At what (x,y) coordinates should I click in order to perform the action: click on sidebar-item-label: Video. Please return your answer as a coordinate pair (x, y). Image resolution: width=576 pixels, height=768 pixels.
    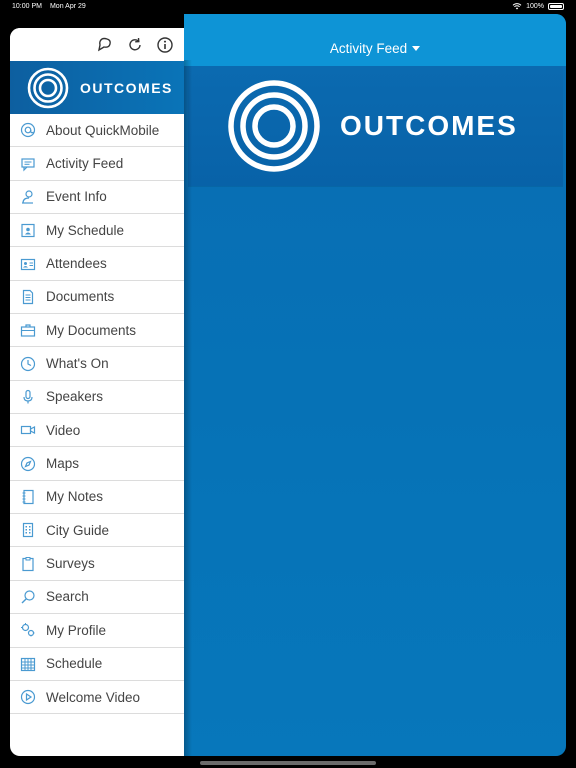
    Looking at the image, I should click on (63, 430).